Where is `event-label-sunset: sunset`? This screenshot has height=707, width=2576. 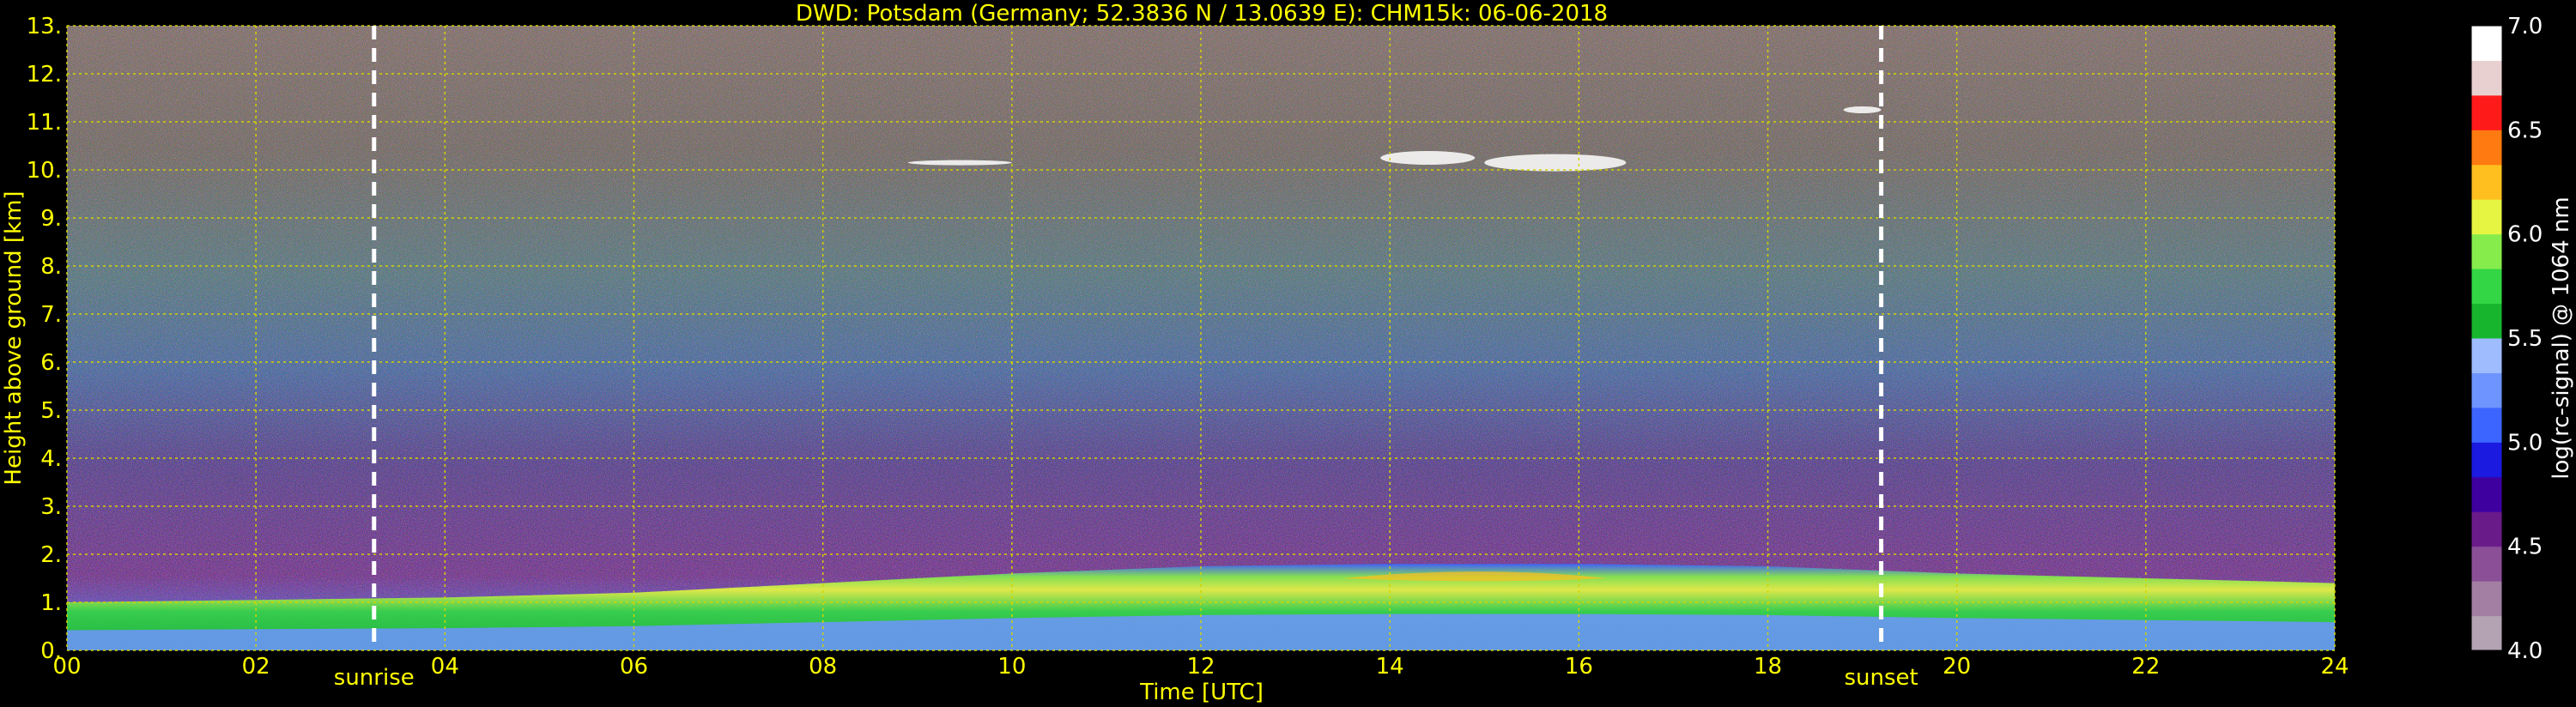 event-label-sunset: sunset is located at coordinates (1881, 678).